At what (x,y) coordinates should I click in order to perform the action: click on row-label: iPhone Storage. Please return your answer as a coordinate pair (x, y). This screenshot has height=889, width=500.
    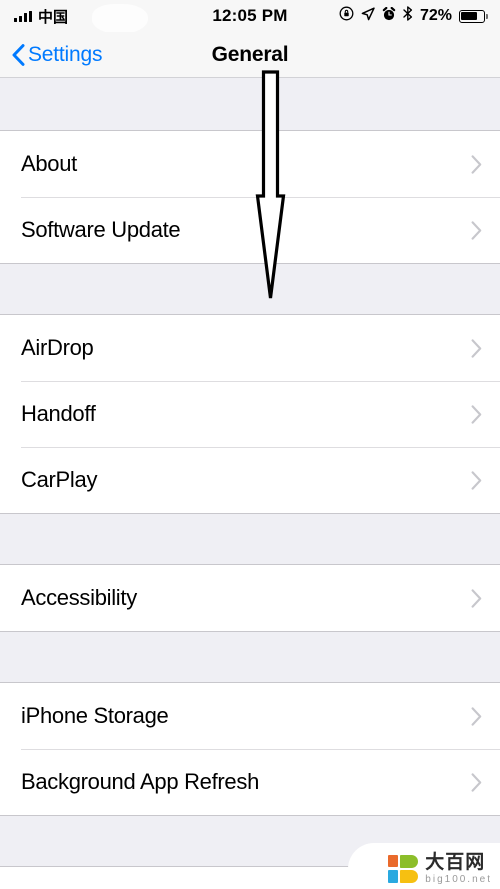
    Looking at the image, I should click on (95, 715).